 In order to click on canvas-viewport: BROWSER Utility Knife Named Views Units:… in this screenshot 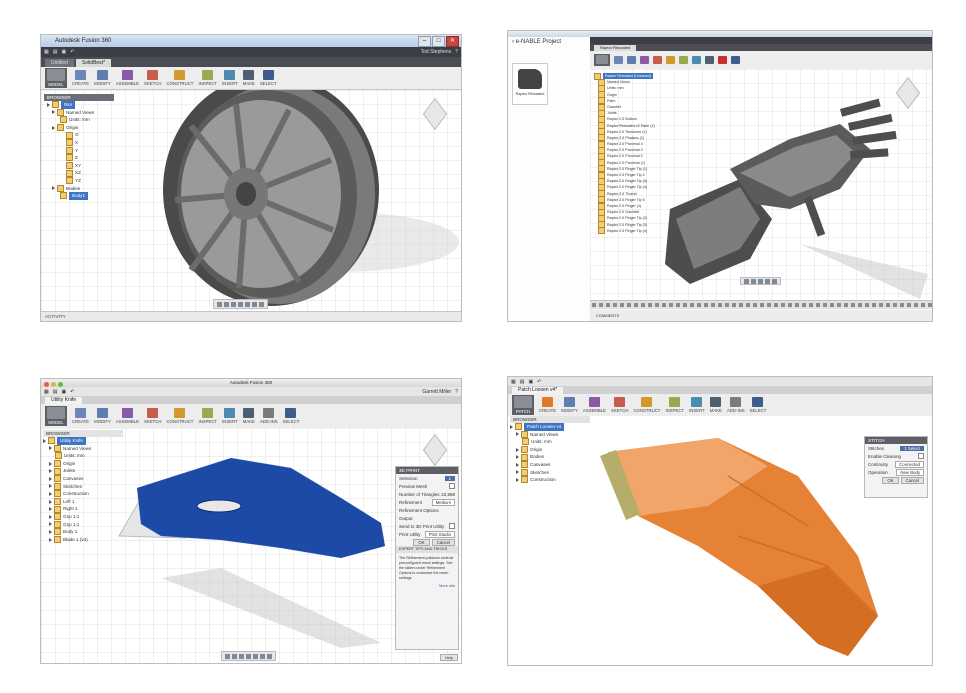, I will do `click(251, 545)`.